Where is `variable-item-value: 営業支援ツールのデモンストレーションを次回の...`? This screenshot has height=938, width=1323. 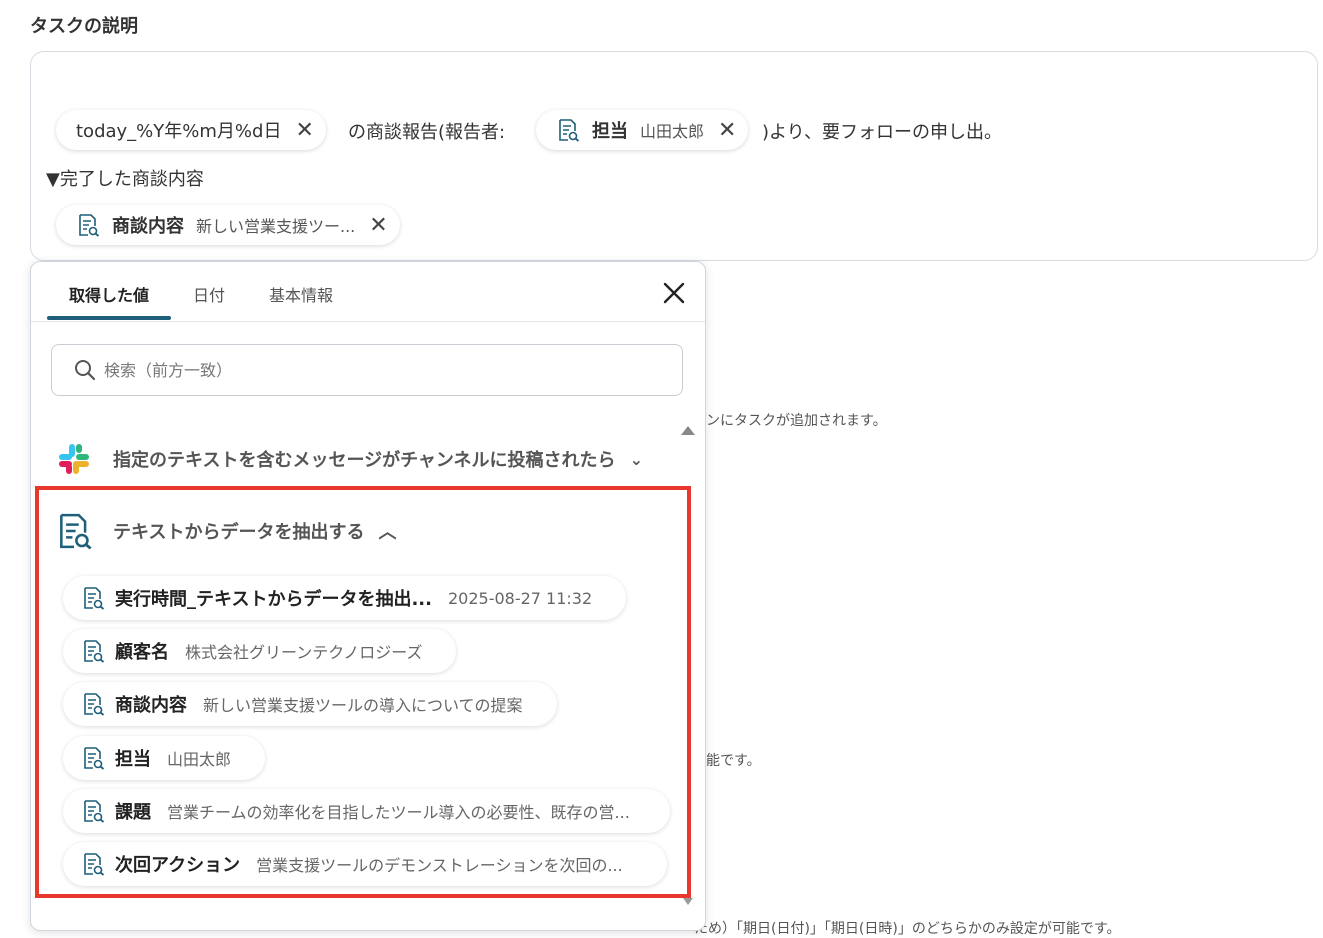 variable-item-value: 営業支援ツールのデモンストレーションを次回の... is located at coordinates (439, 865).